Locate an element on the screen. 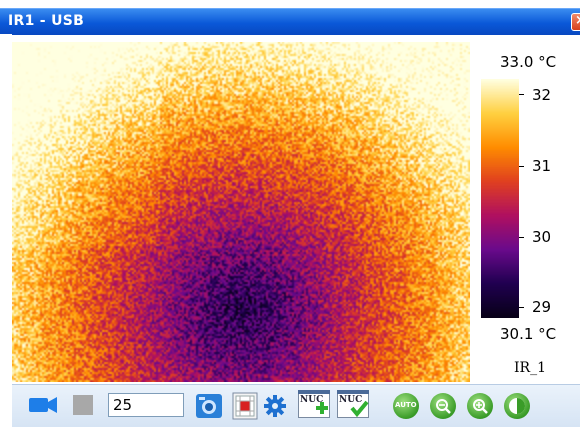 The width and height of the screenshot is (580, 427). tick-label-32: 32 is located at coordinates (542, 95).